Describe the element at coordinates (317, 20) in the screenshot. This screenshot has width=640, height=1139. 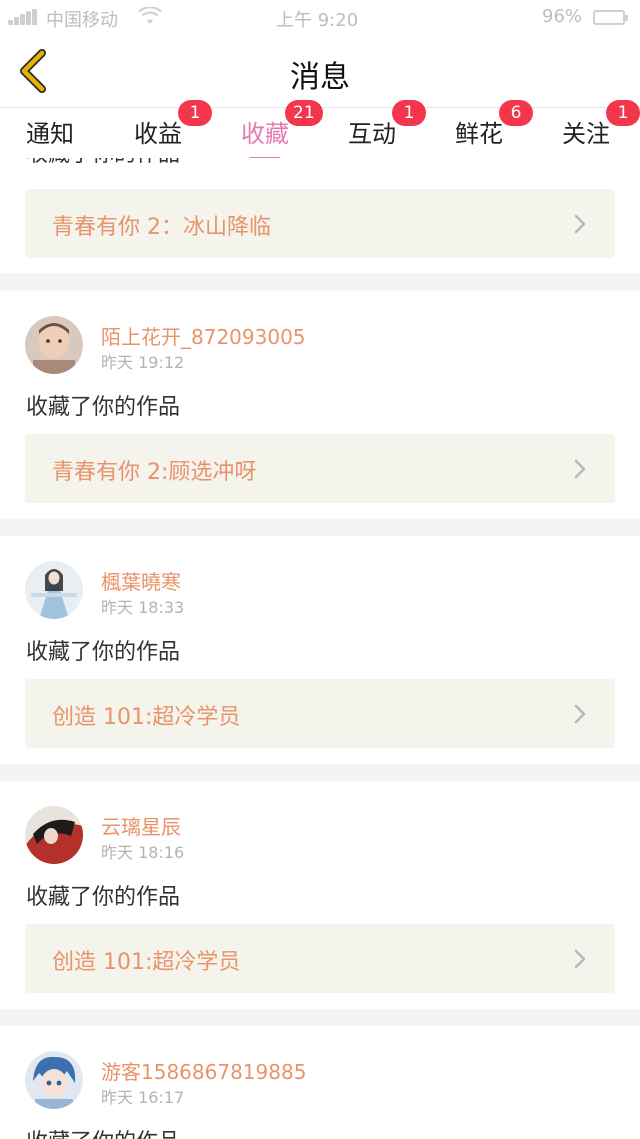
I see `clock: 上午 9:20` at that location.